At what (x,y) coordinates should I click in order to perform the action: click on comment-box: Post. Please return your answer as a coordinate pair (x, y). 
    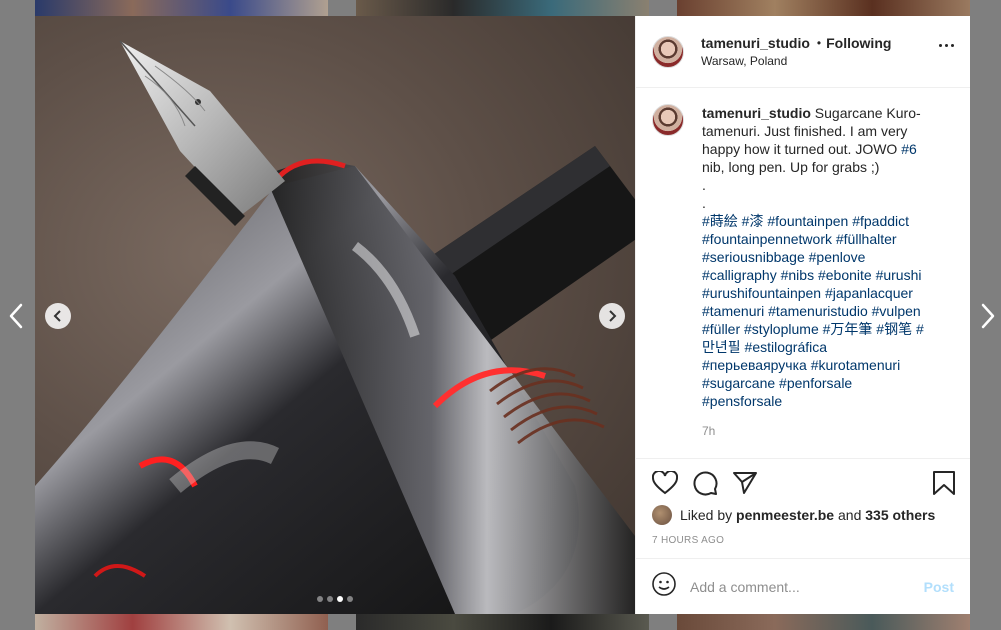
    Looking at the image, I should click on (803, 586).